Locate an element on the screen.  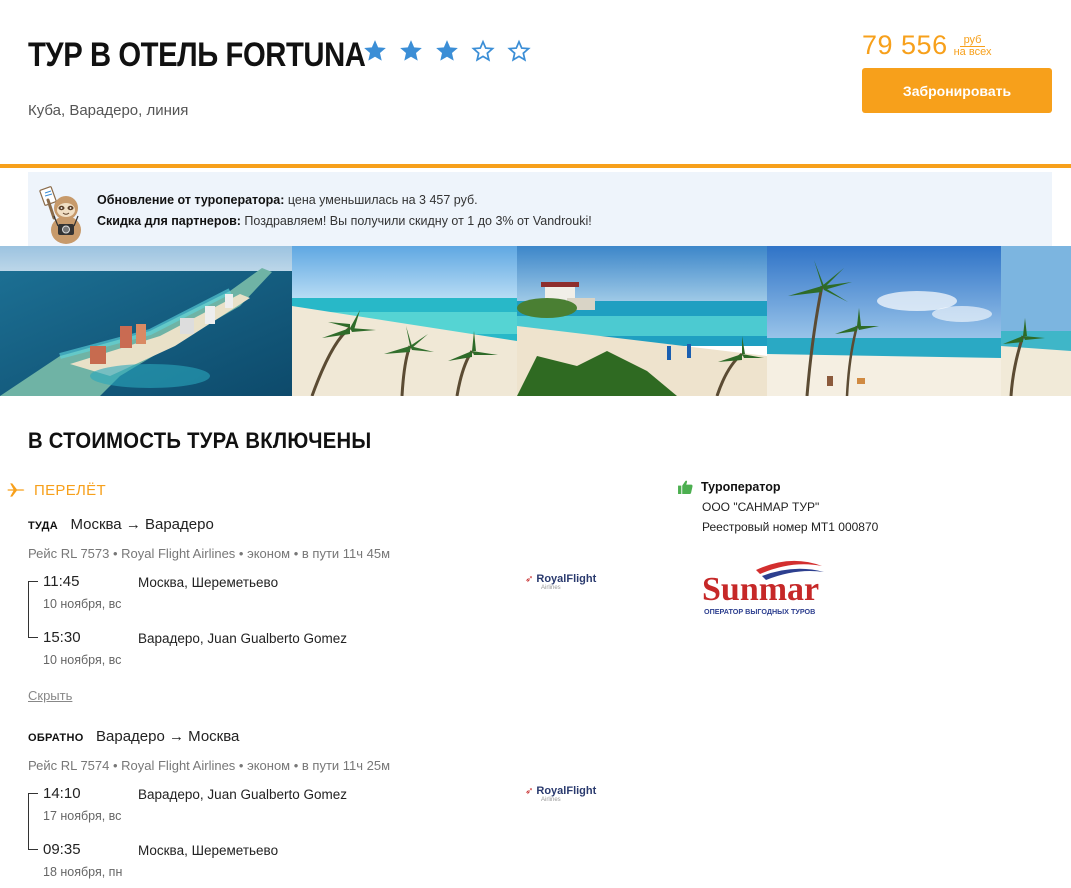
book-button: Забронировать is located at coordinates (957, 90).